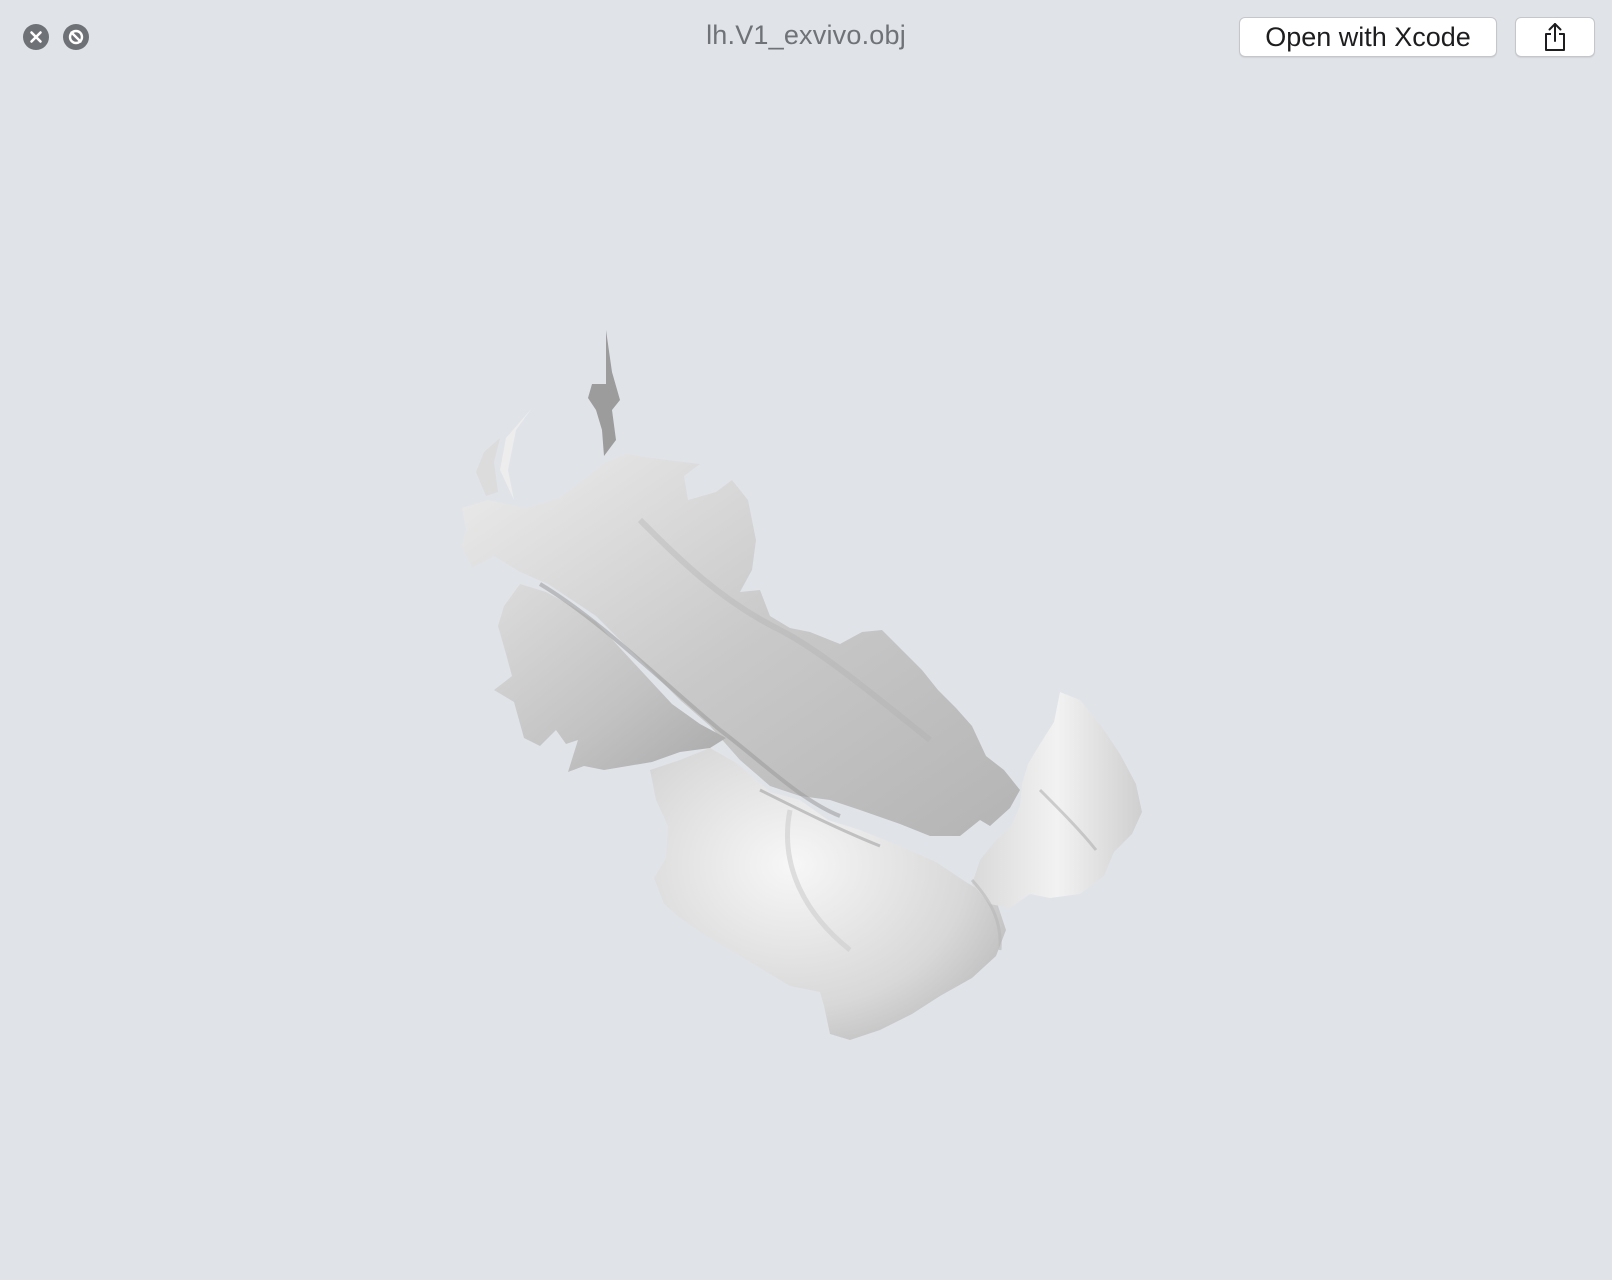 The image size is (1612, 1280). Describe the element at coordinates (1368, 37) in the screenshot. I see `open-with-button: Open with Xcode` at that location.